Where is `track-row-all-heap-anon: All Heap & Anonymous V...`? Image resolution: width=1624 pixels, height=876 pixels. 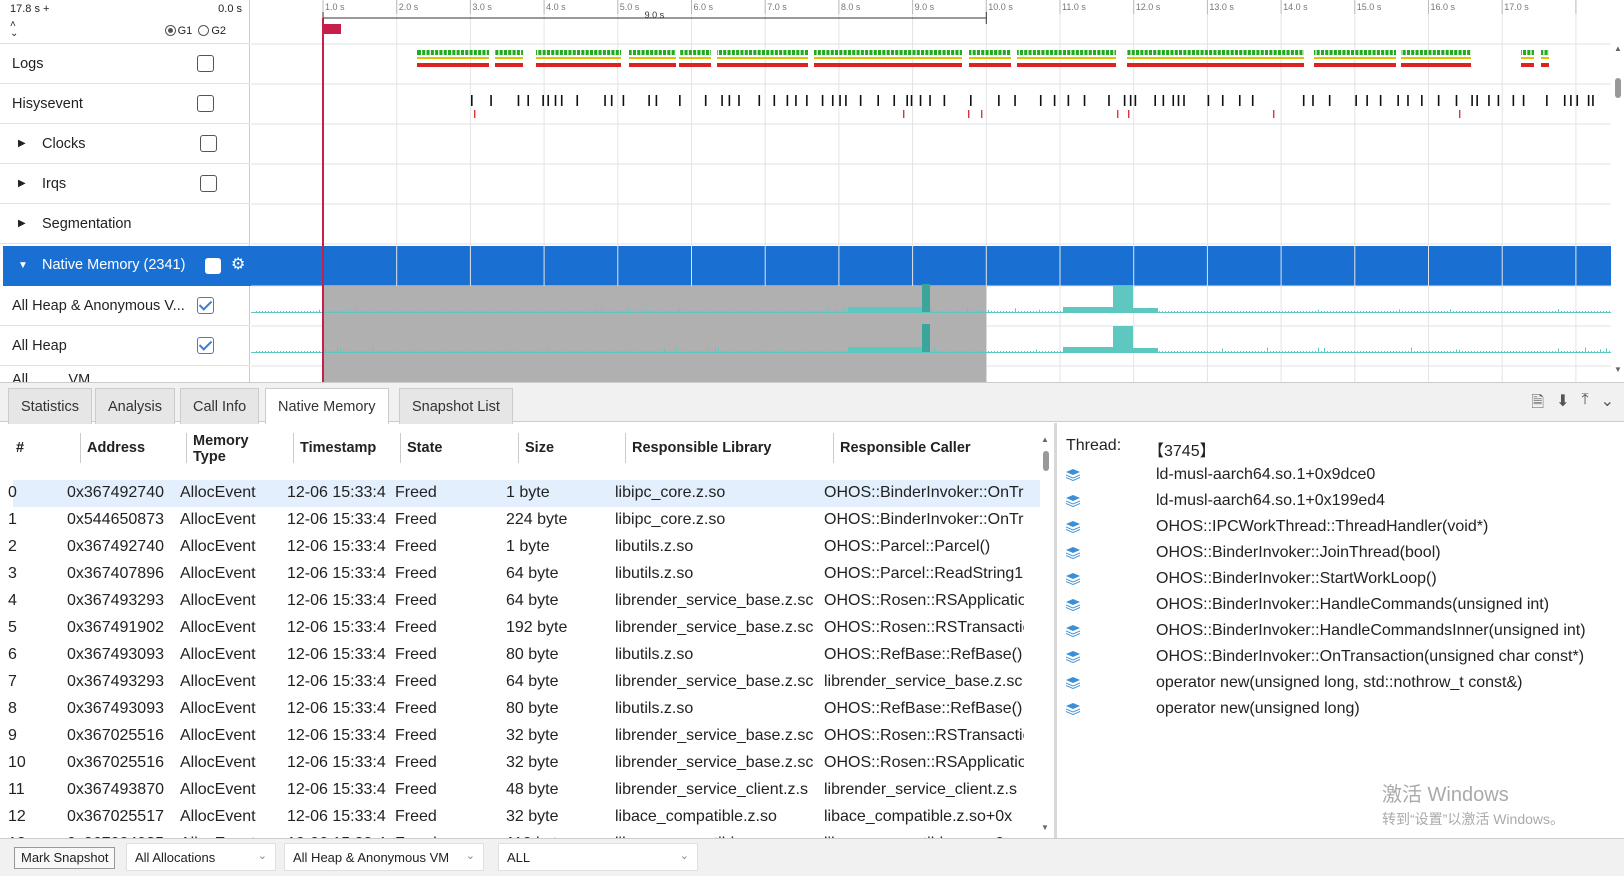 track-row-all-heap-anon: All Heap & Anonymous V... is located at coordinates (125, 306).